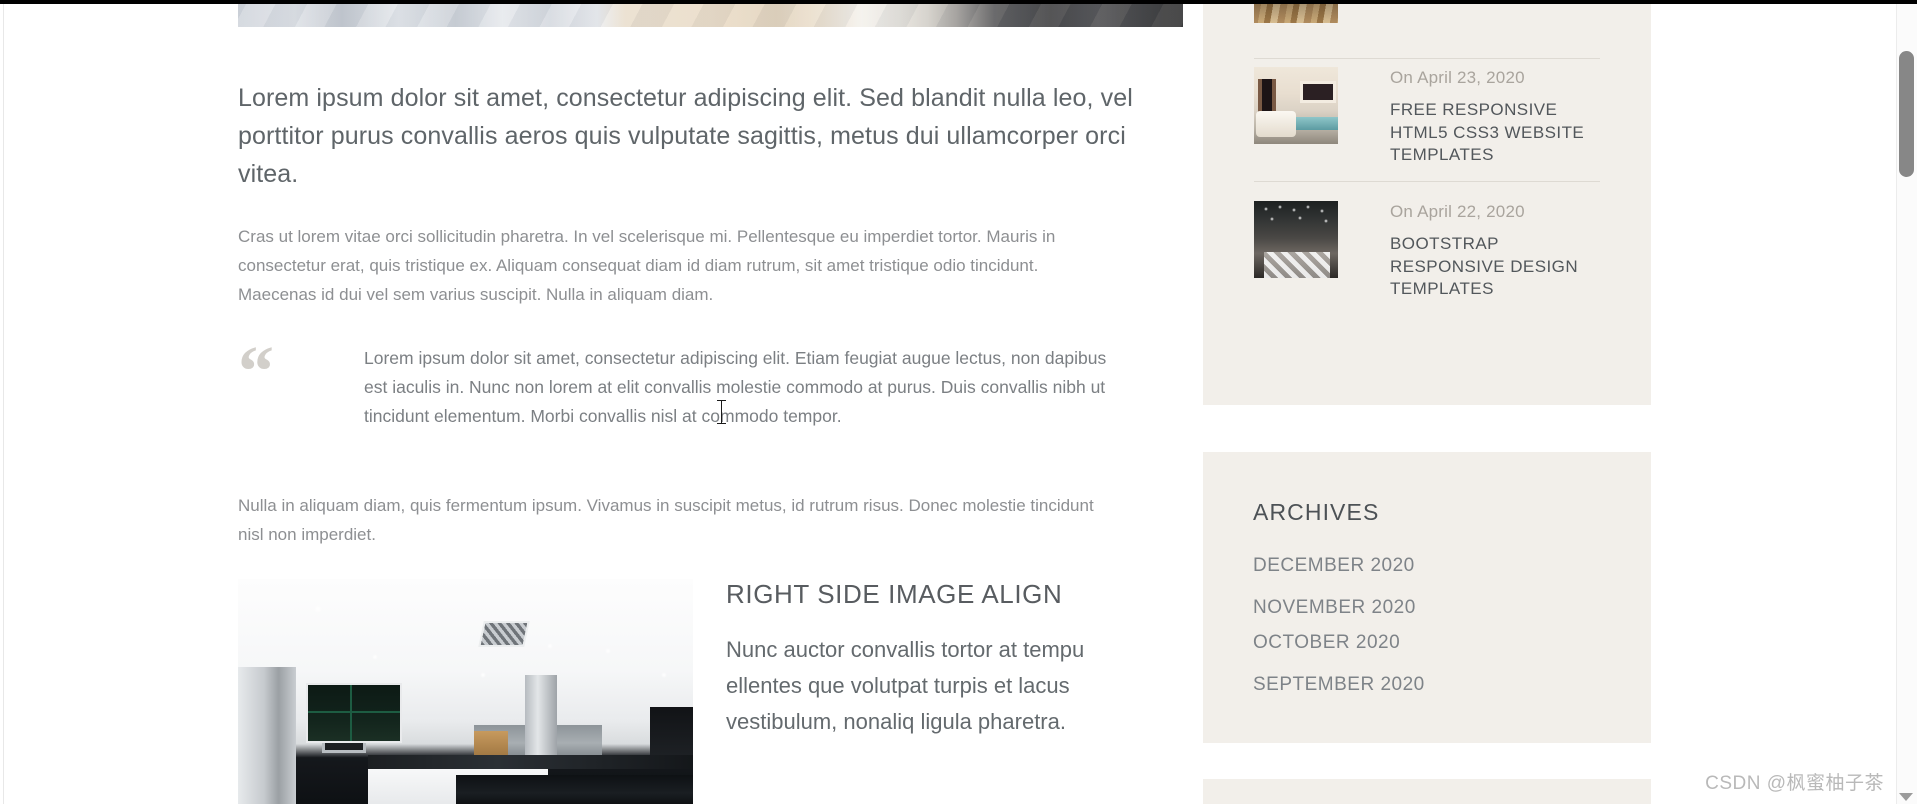 This screenshot has height=804, width=1917. I want to click on archives-heading: ARCHIVES, so click(1316, 512).